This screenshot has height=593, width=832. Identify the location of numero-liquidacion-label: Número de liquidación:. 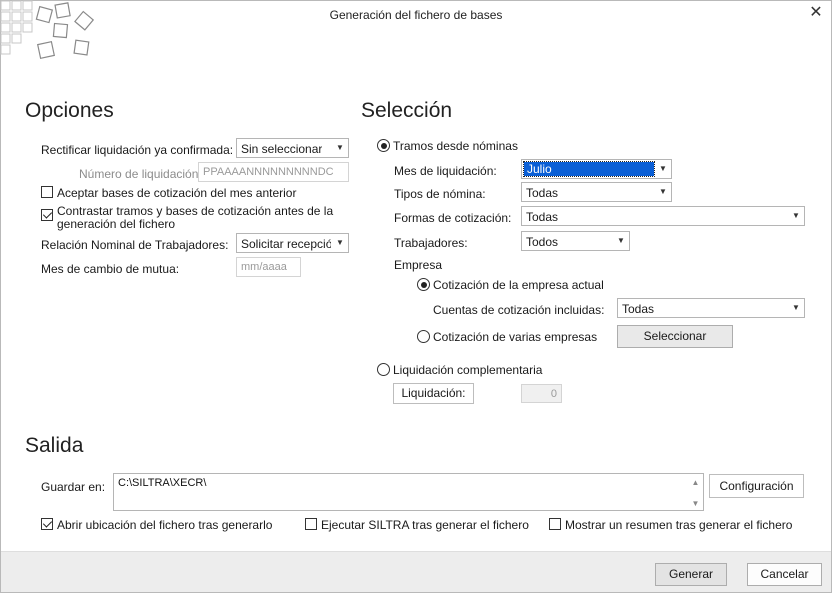
(140, 174).